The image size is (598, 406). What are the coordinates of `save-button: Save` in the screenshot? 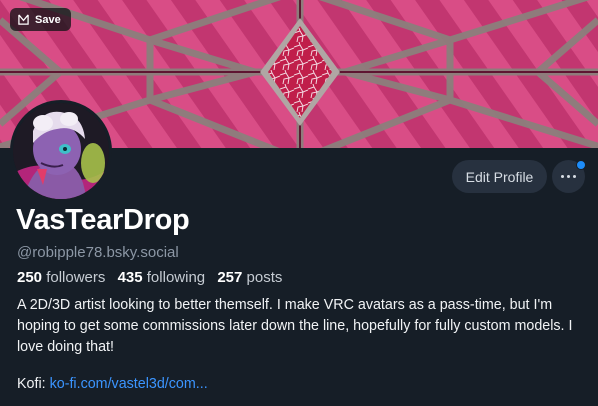 It's located at (40, 19).